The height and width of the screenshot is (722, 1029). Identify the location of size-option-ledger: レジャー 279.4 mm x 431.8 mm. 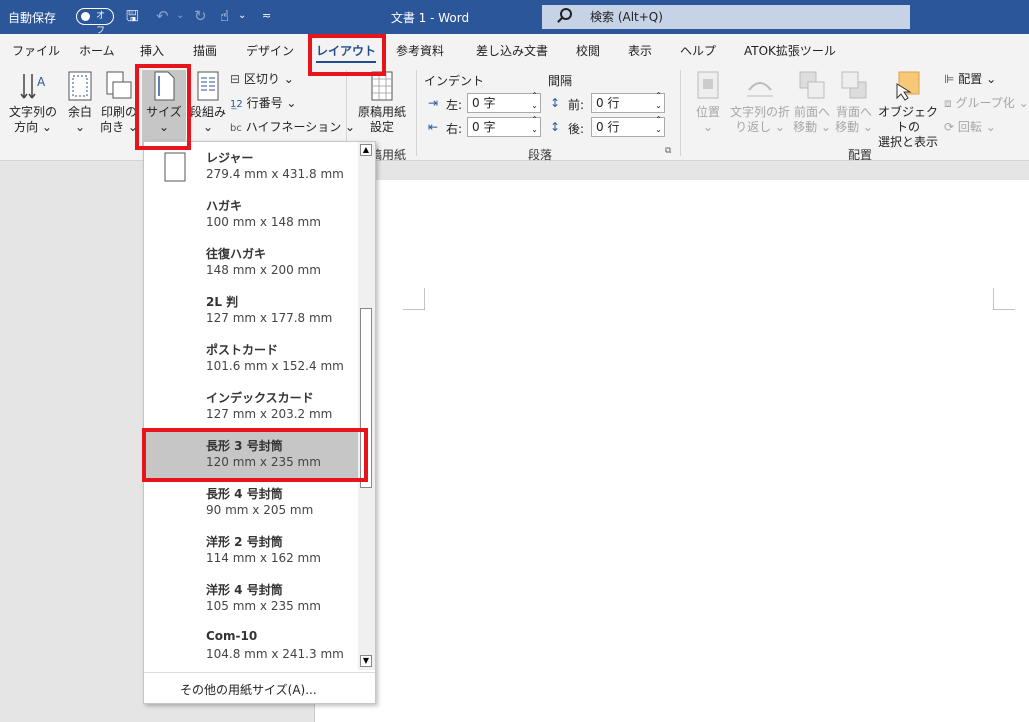
(251, 166).